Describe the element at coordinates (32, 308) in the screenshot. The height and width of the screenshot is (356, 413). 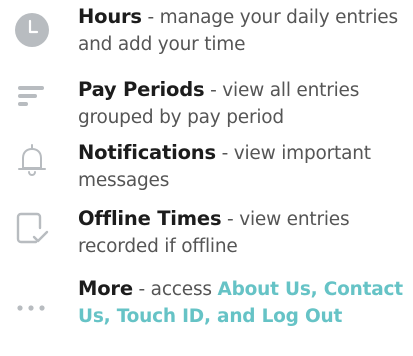
I see `more-dots-icon` at that location.